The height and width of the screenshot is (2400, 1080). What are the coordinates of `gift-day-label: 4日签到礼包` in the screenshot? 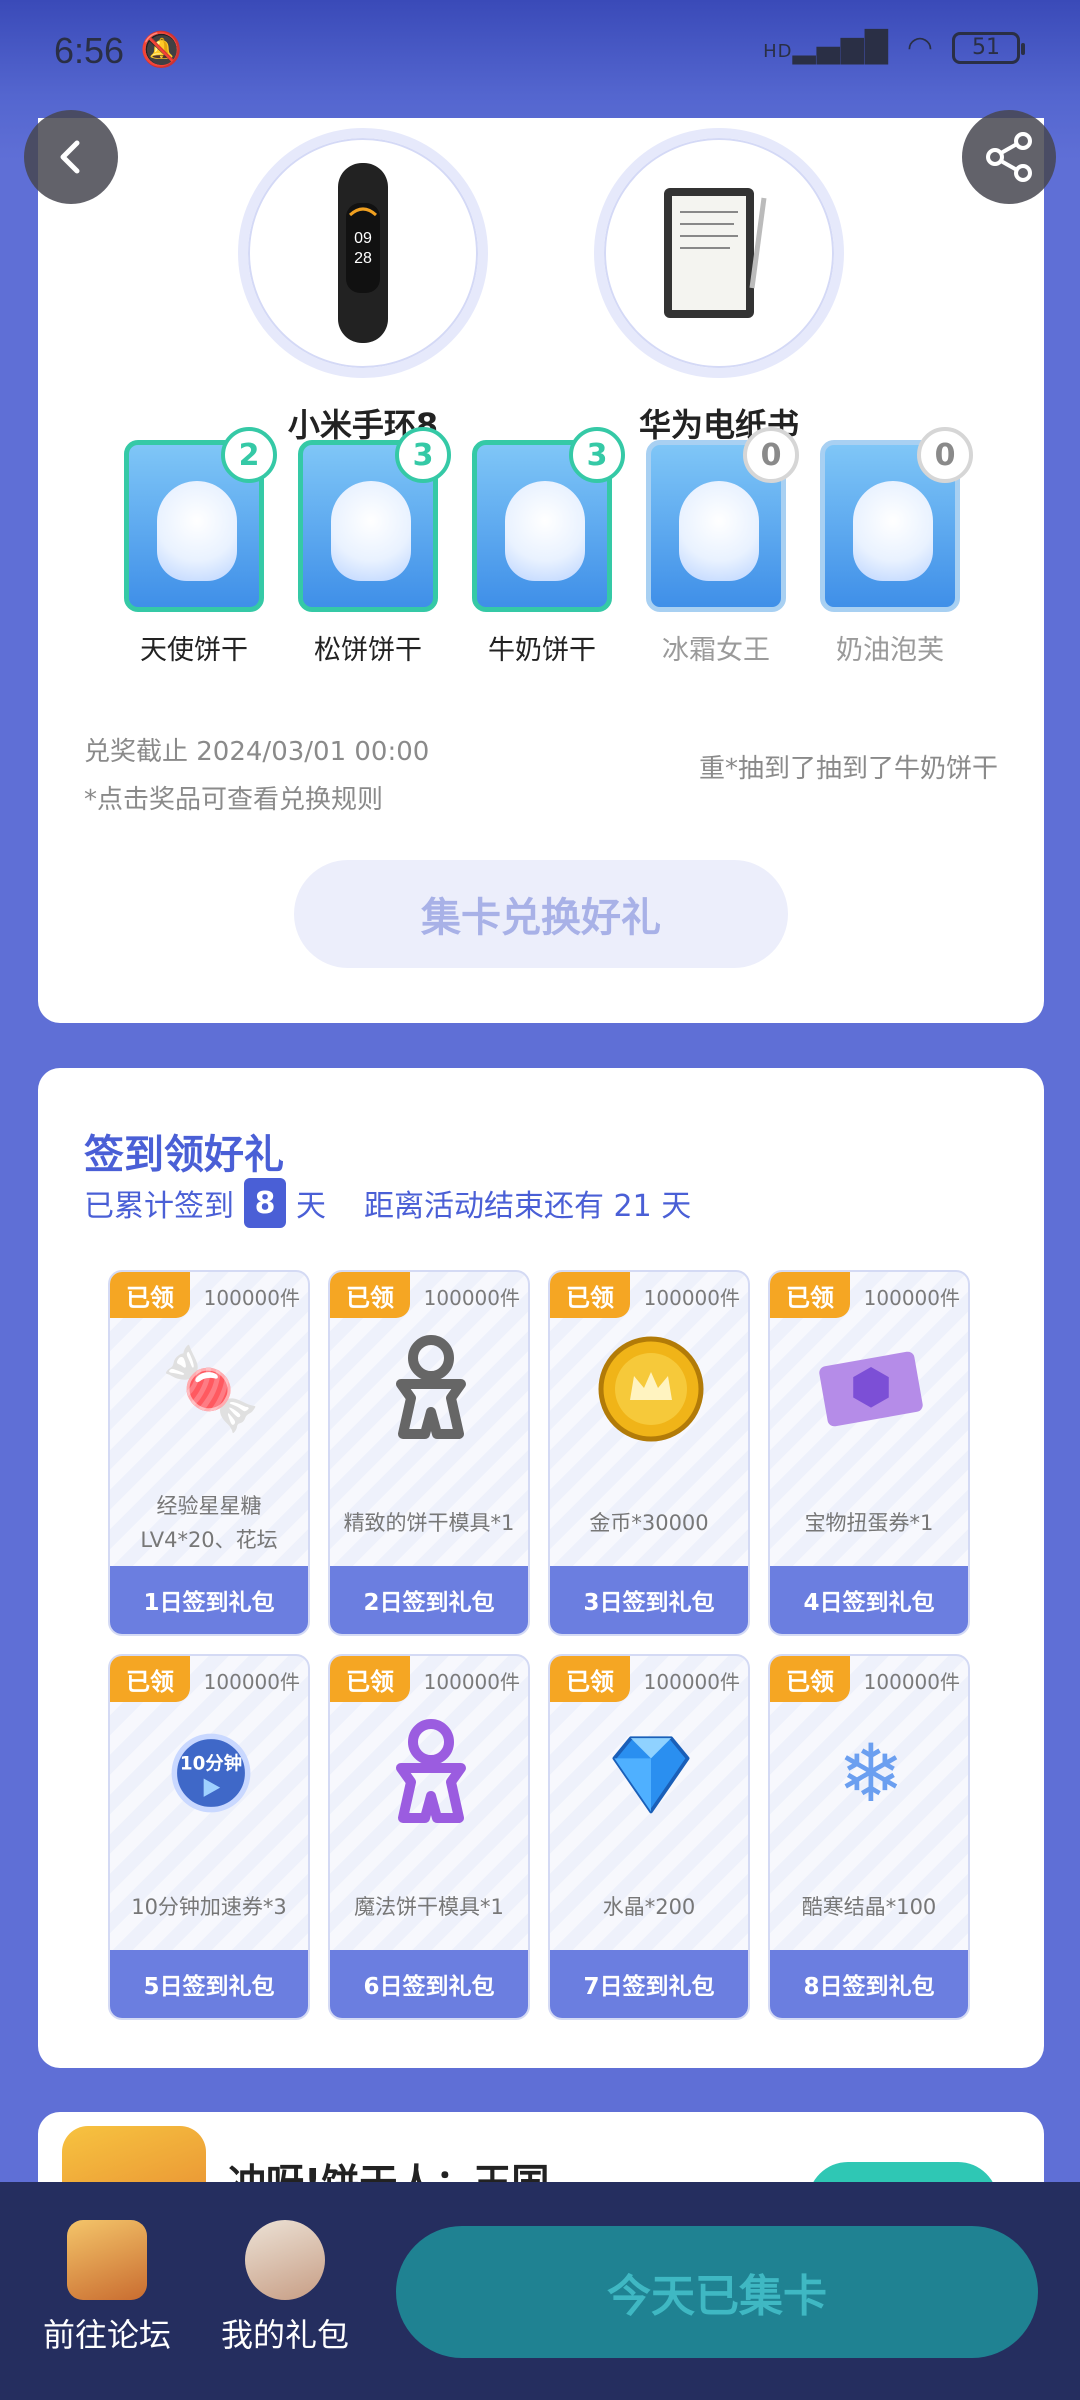 It's located at (869, 1600).